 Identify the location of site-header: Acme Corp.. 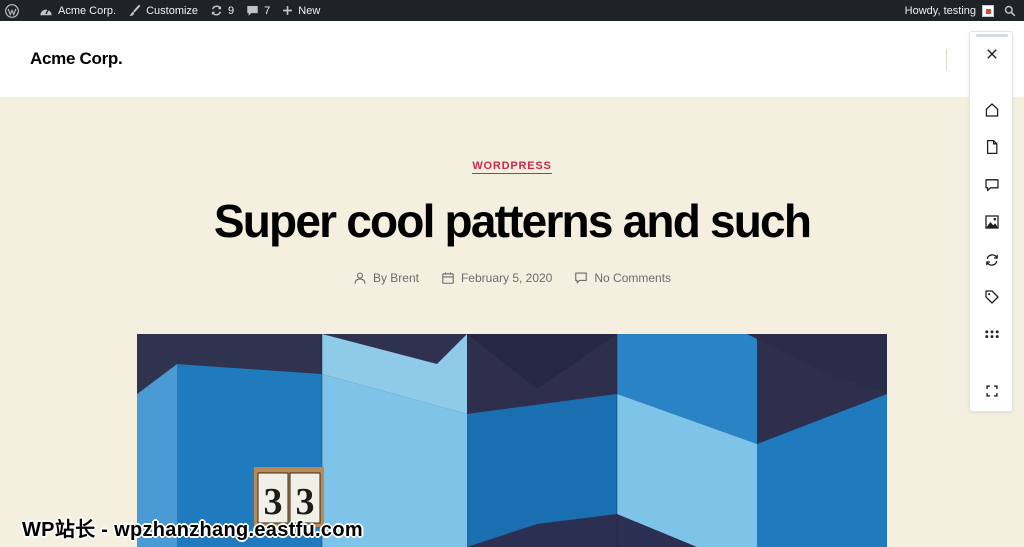
(512, 59).